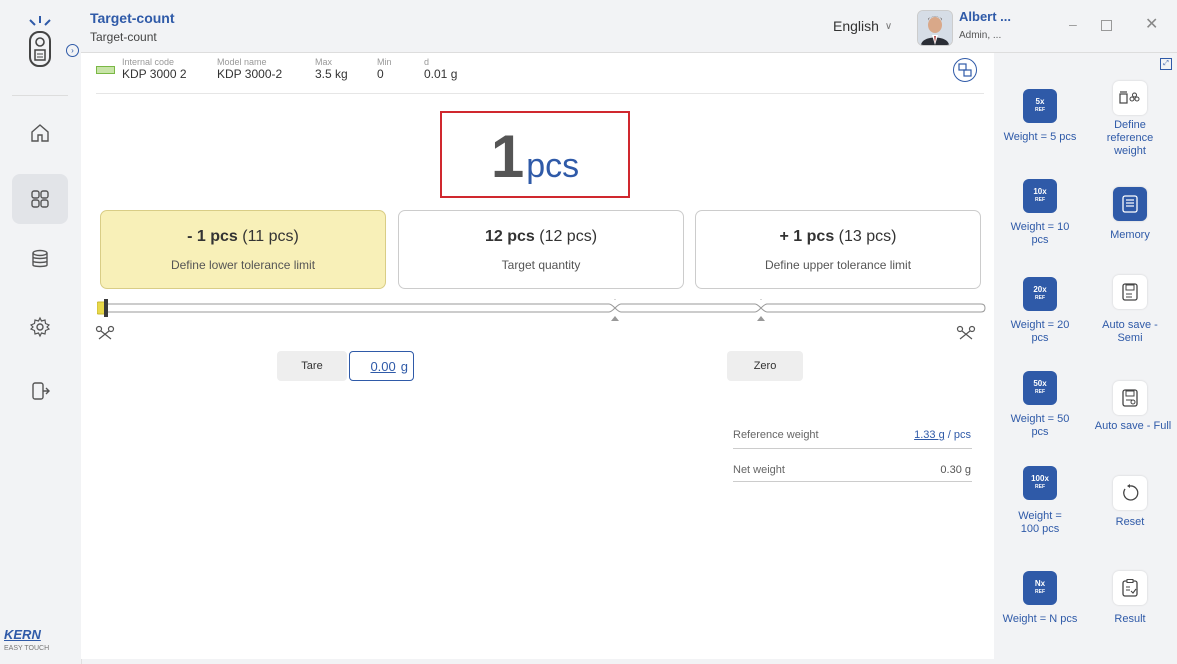 This screenshot has width=1177, height=664. I want to click on ref-50x-label: Weight = 50 pcs, so click(1040, 425).